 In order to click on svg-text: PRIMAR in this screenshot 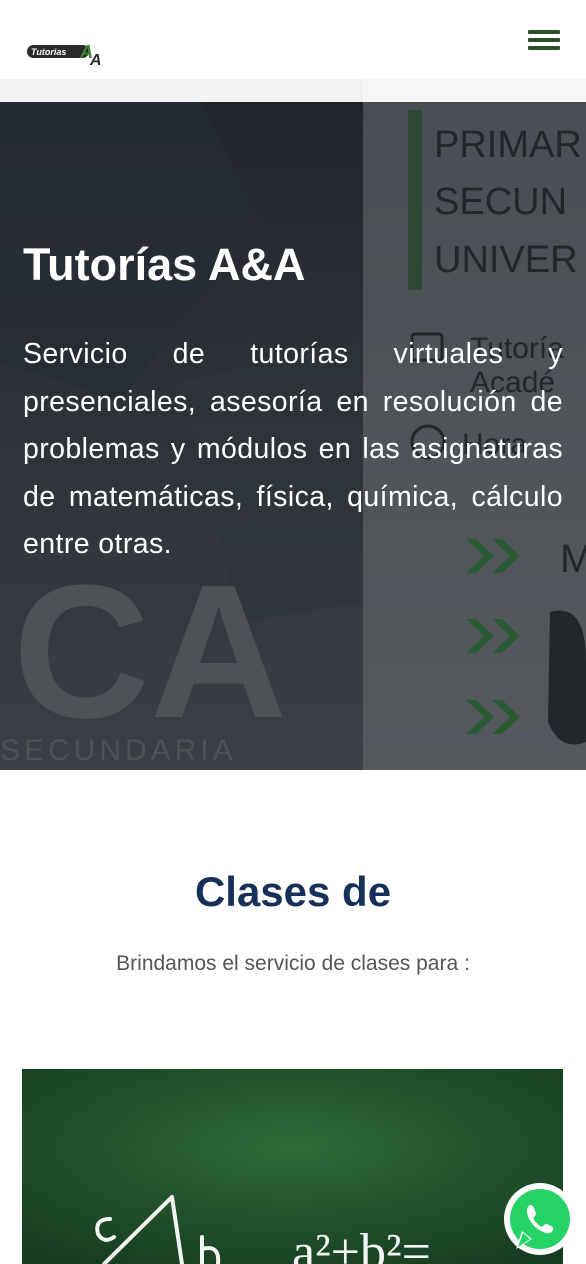, I will do `click(508, 145)`.